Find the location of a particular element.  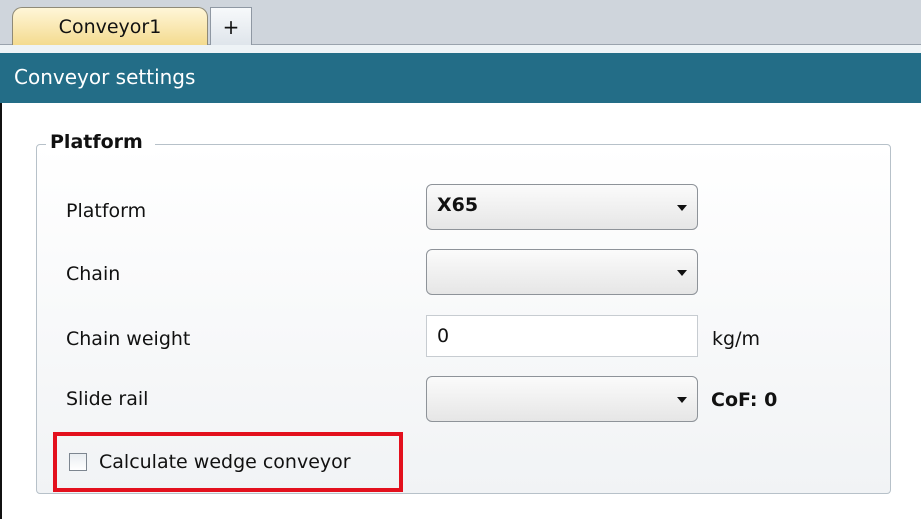

chain-dropdown is located at coordinates (562, 272).